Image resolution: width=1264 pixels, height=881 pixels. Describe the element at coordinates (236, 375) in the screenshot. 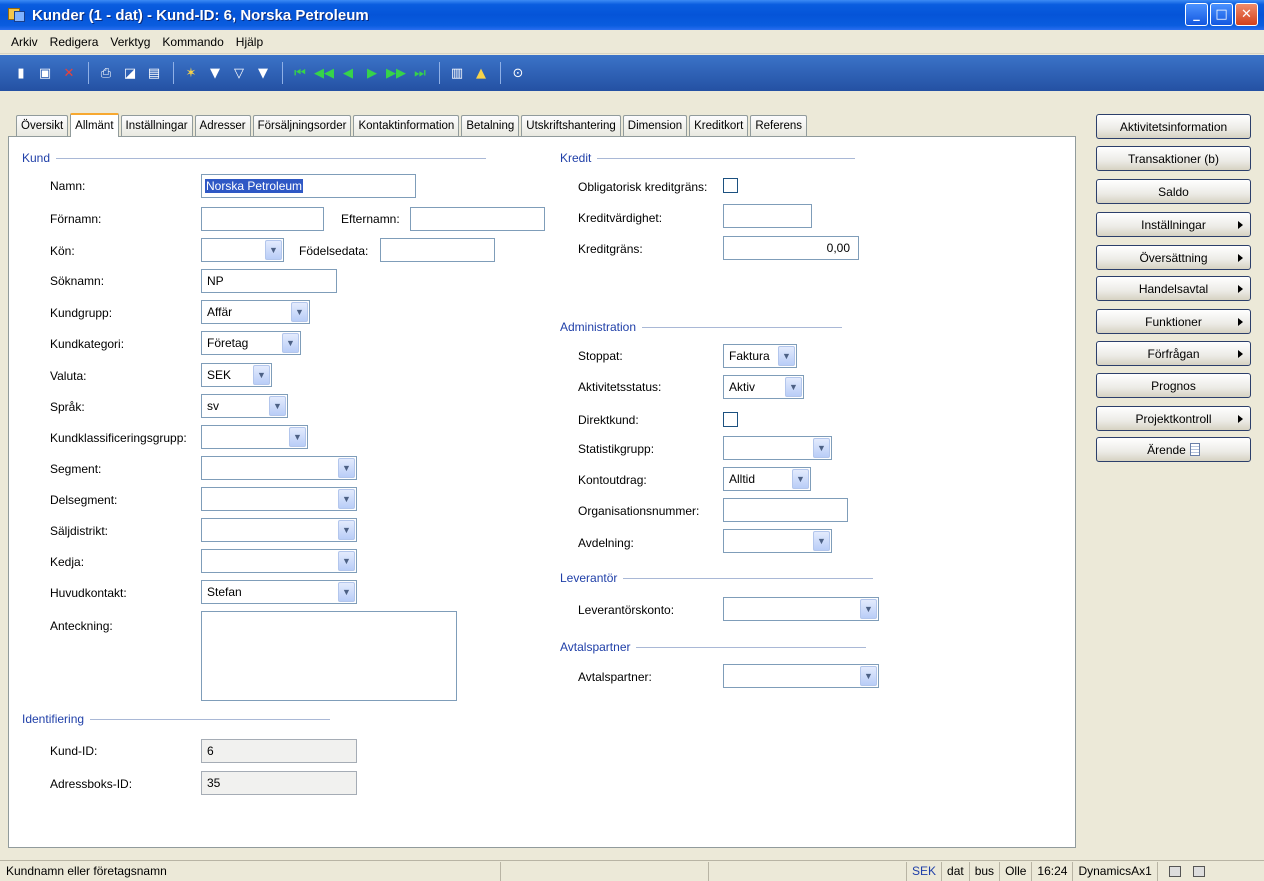

I see `valuta-combo: SEK ▼` at that location.